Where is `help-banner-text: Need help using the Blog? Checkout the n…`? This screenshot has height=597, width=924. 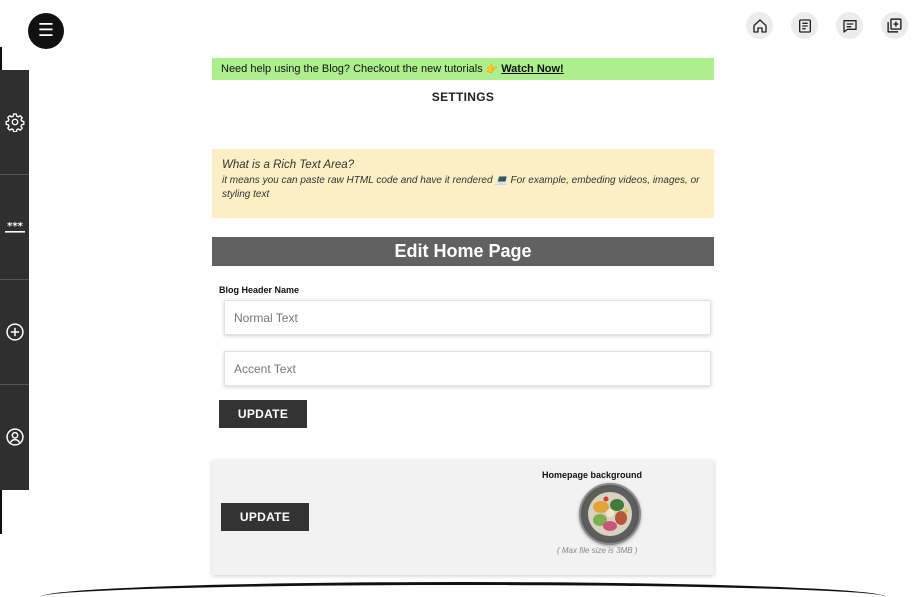
help-banner-text: Need help using the Blog? Checkout the n… is located at coordinates (352, 69).